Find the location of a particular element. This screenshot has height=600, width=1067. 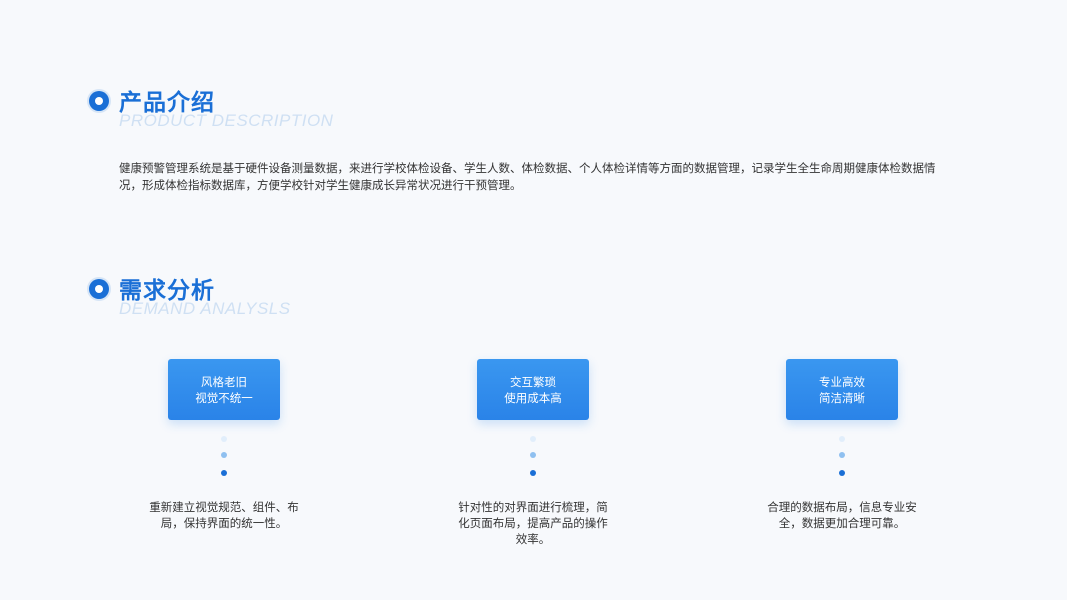

section-subtitle-product: PRODUCT DESCRIPTION is located at coordinates (226, 120).